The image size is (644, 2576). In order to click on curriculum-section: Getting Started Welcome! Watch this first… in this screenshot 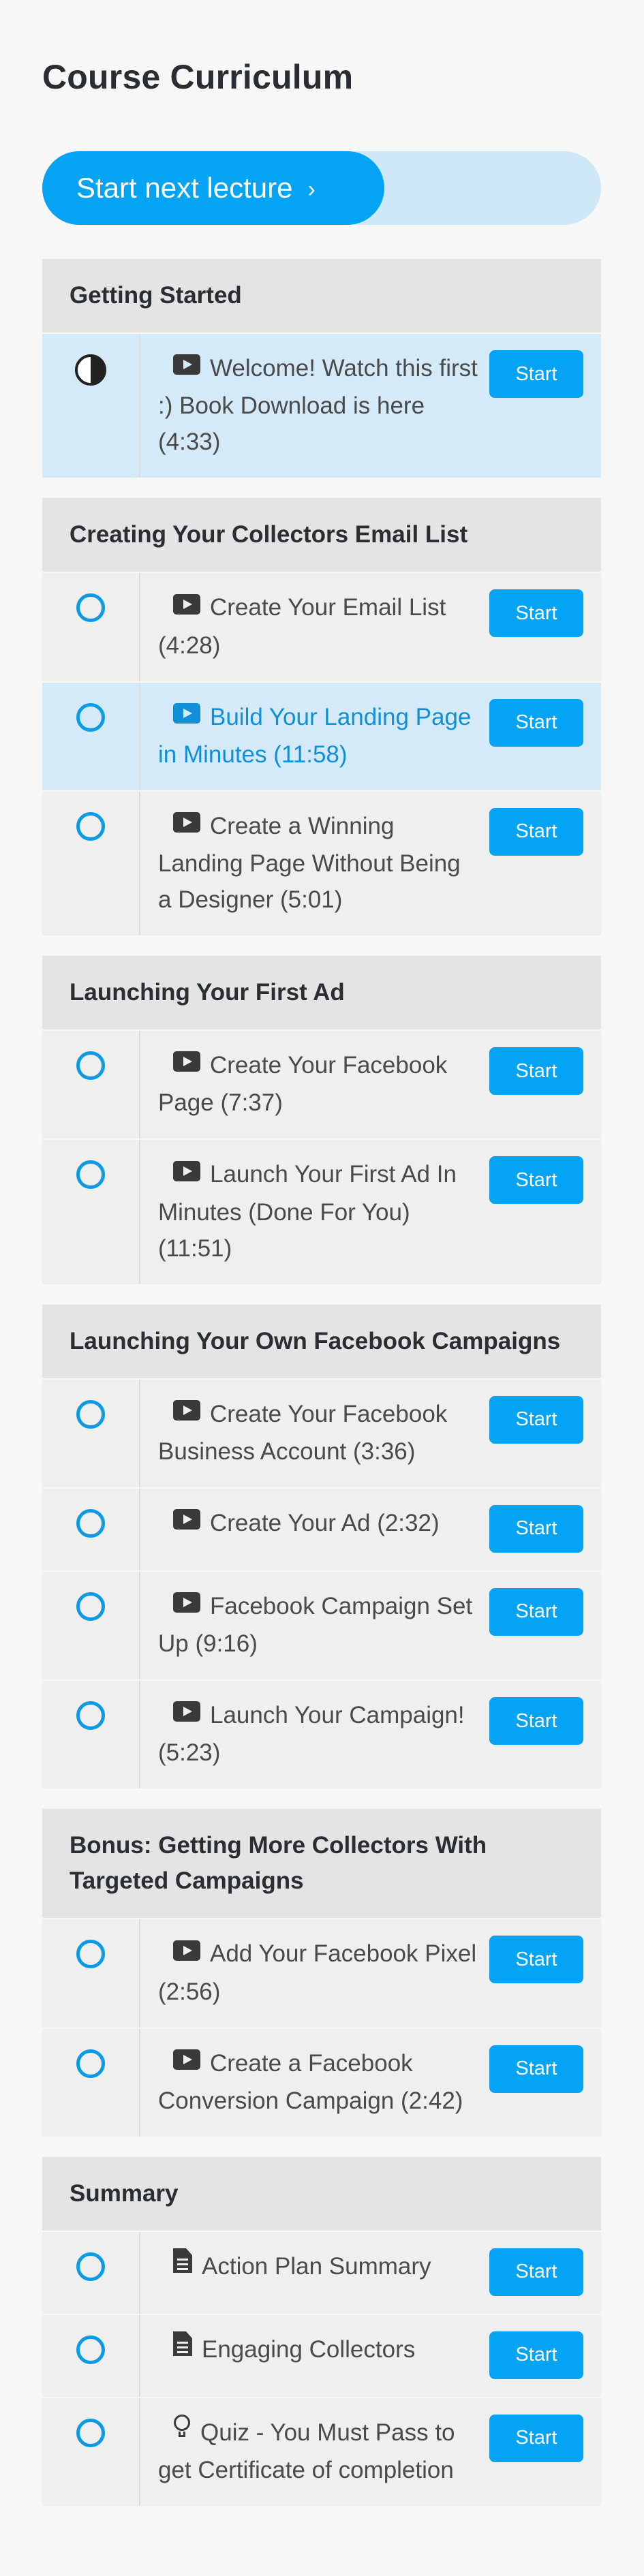, I will do `click(321, 370)`.